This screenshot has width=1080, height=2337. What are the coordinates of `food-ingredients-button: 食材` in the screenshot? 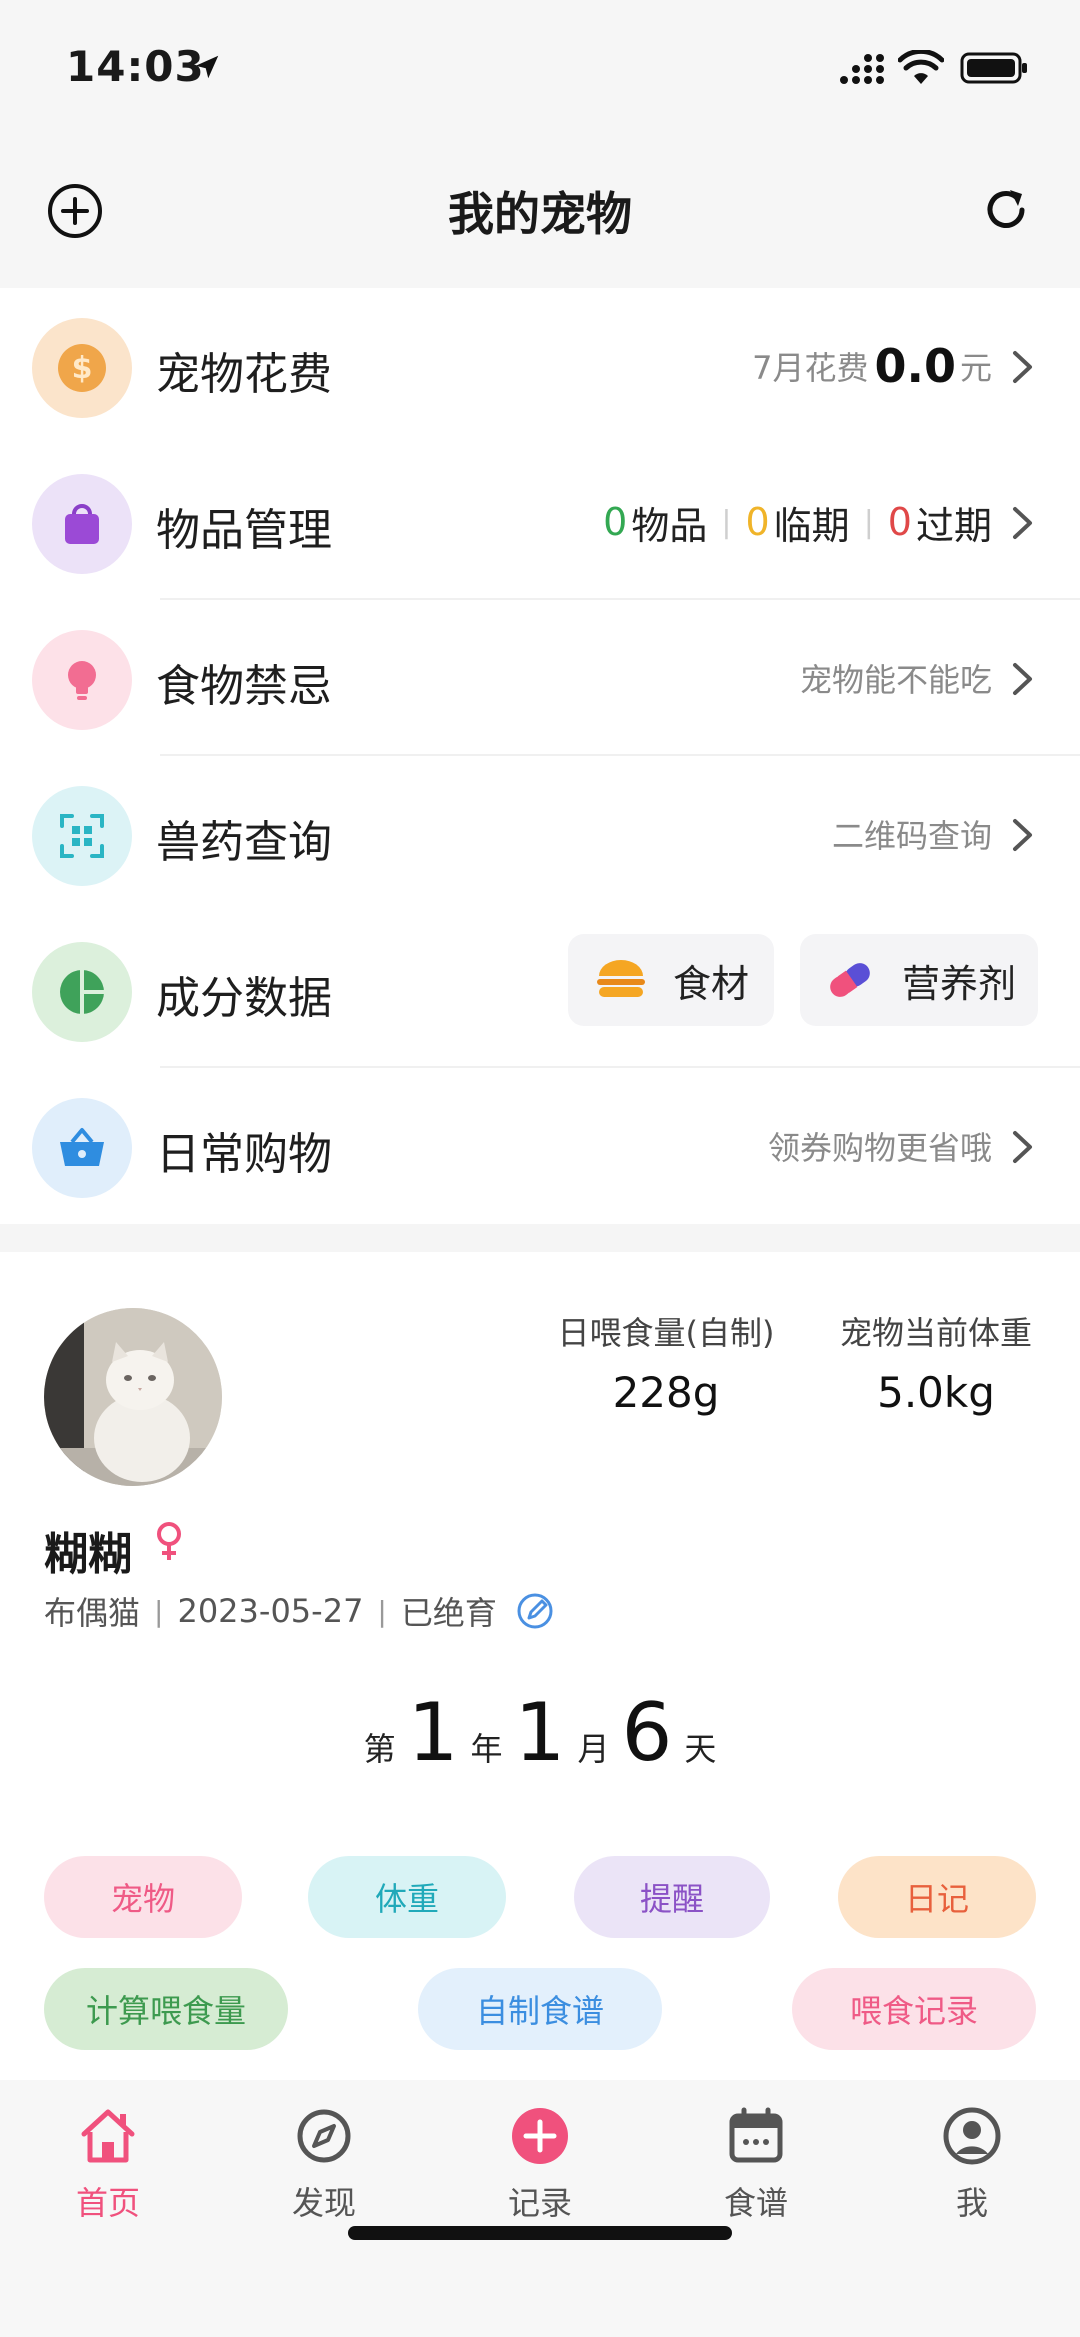 It's located at (671, 980).